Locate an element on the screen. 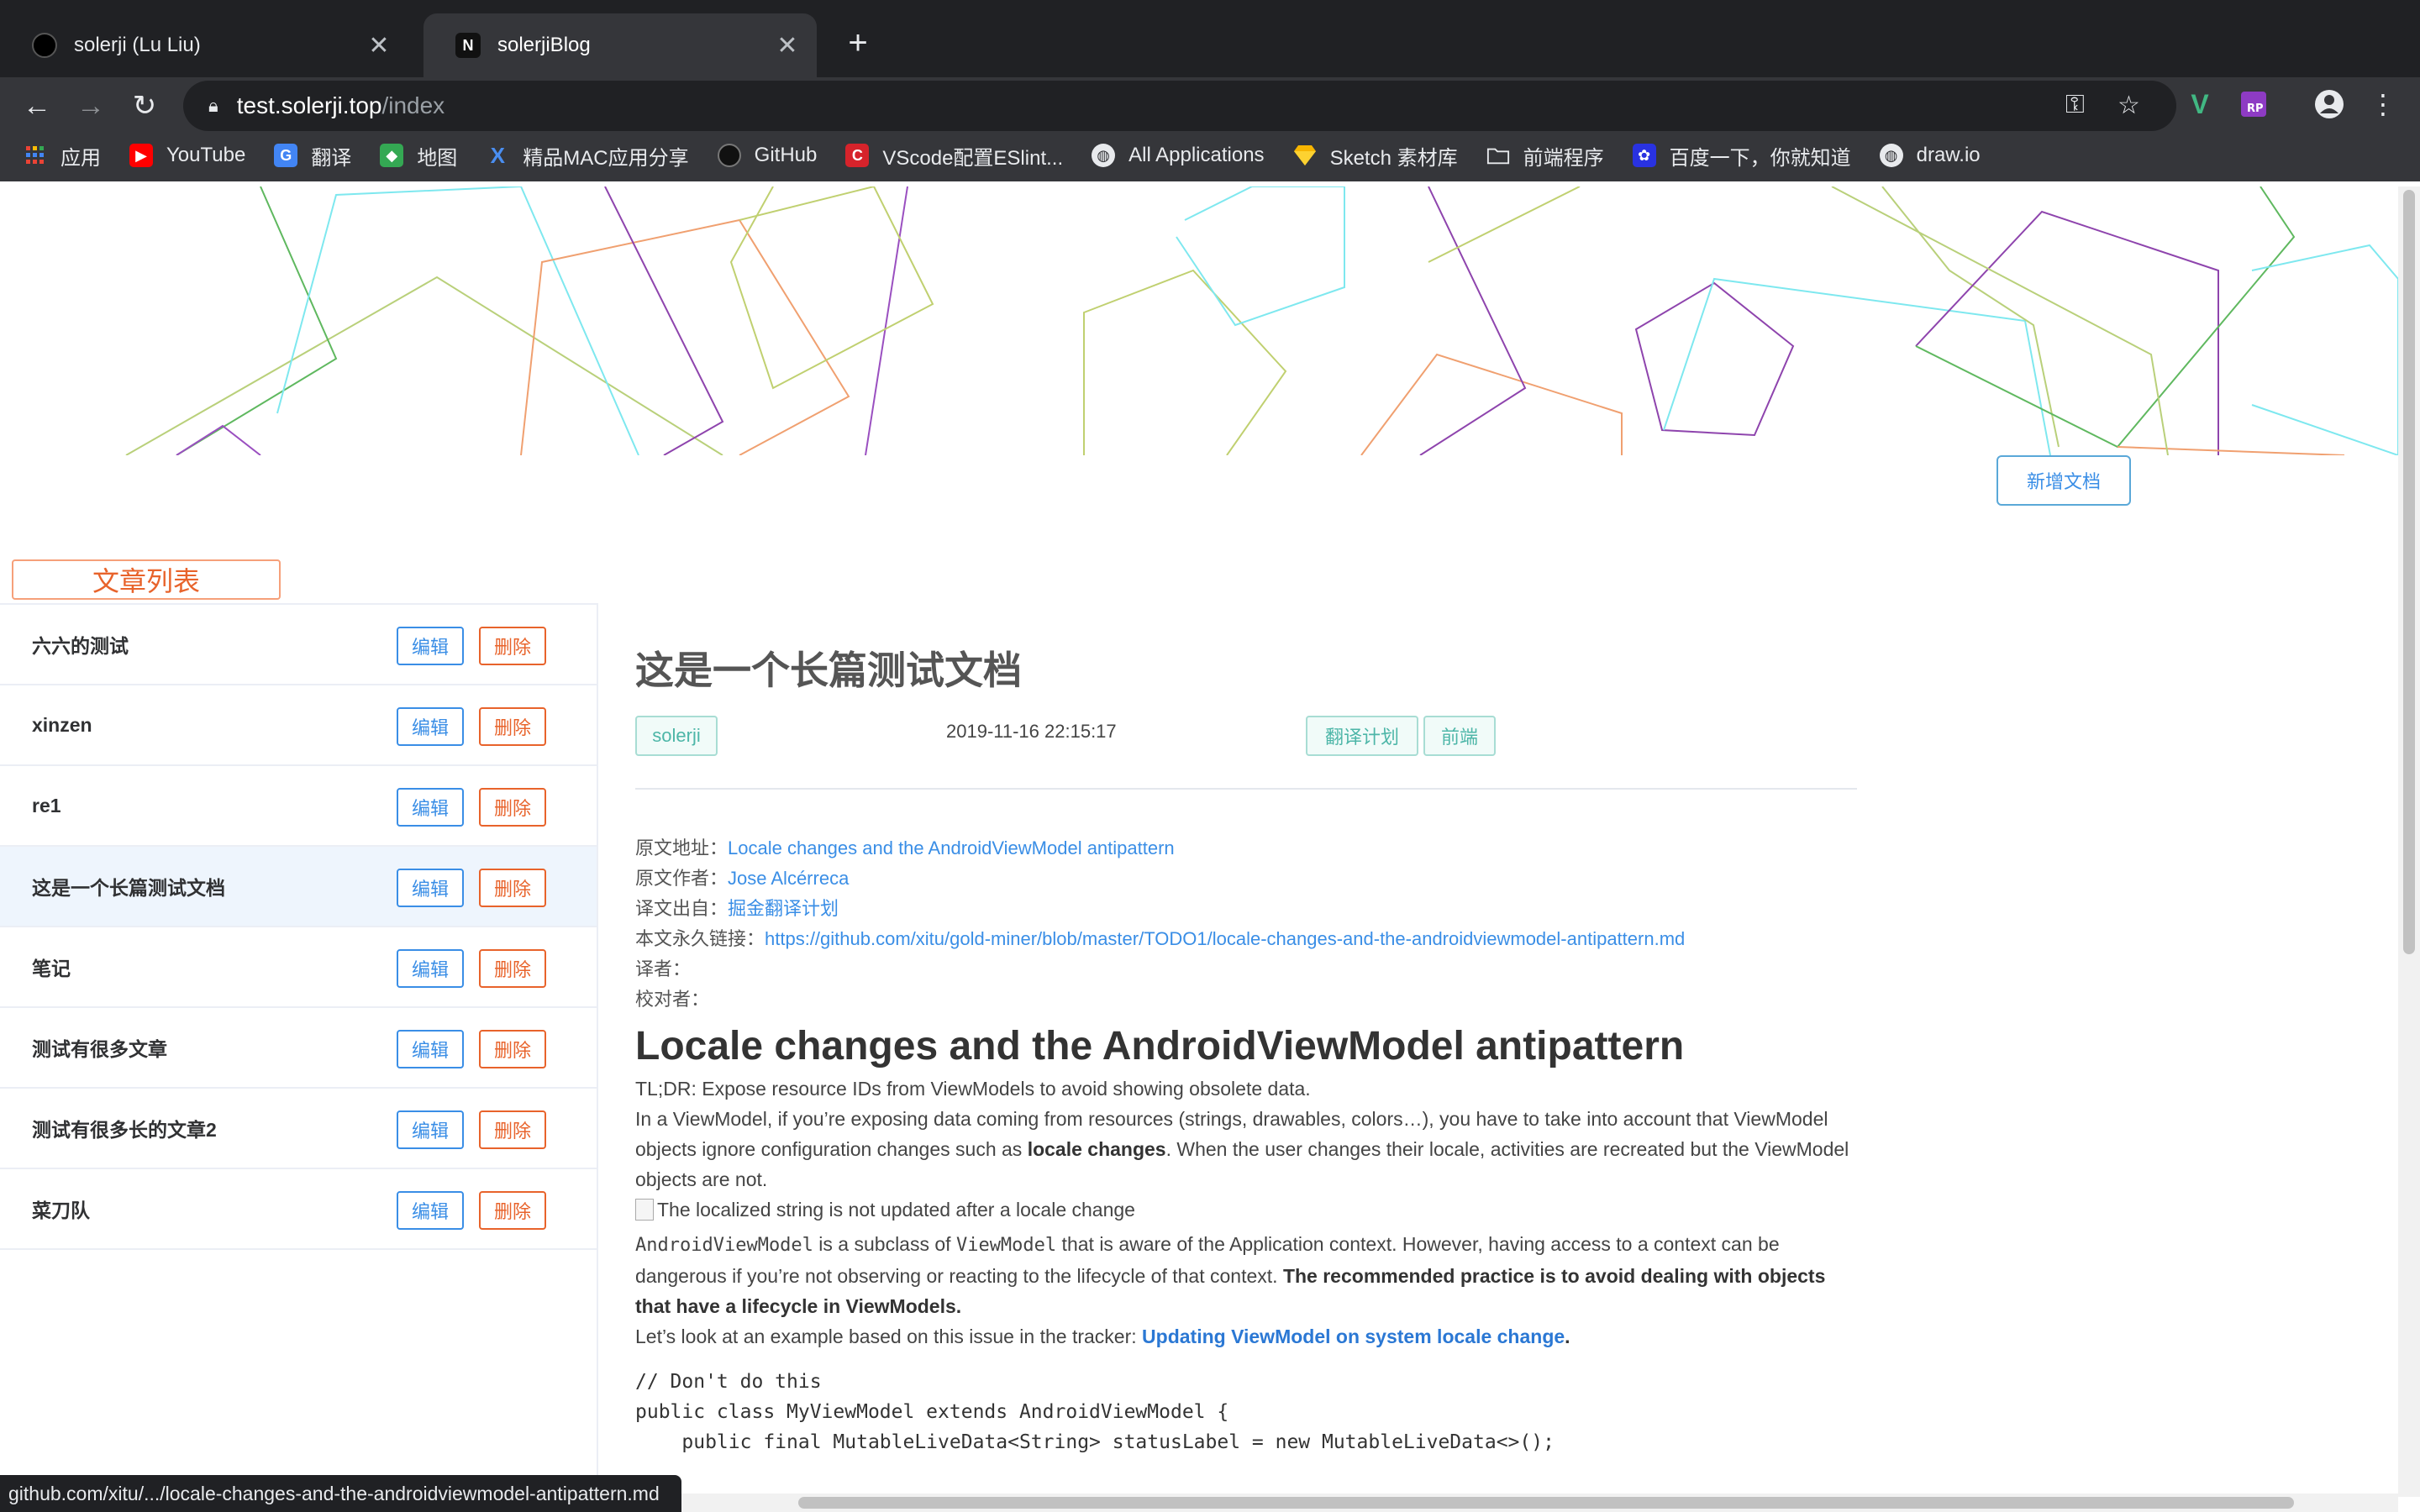 The width and height of the screenshot is (2420, 1512). bookmark-maps: ◆ 地图 is located at coordinates (419, 156).